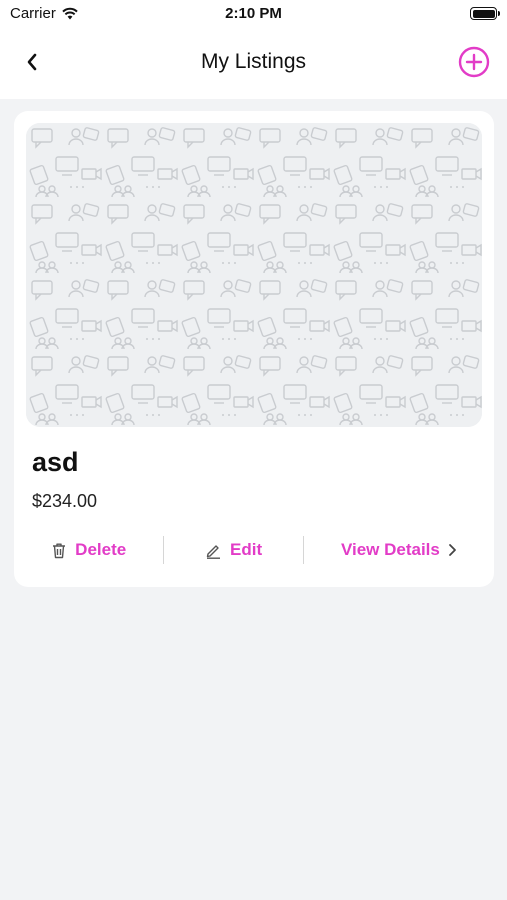 This screenshot has width=507, height=900. I want to click on header: Carrier 2:10 PM My Listings, so click(253, 49).